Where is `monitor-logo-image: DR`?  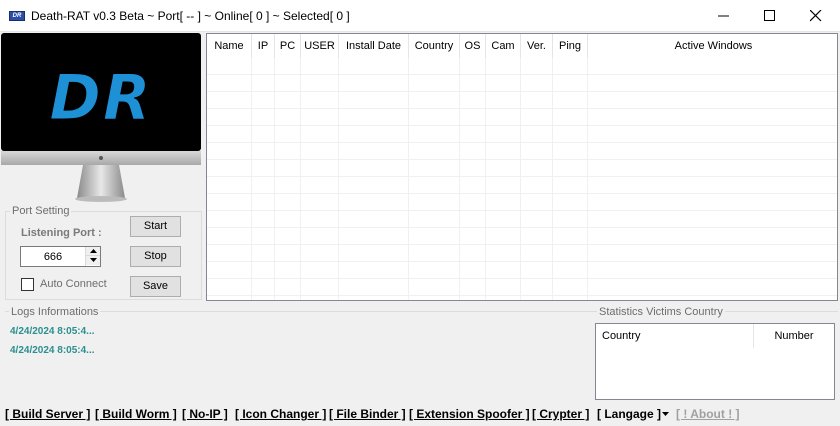
monitor-logo-image: DR is located at coordinates (101, 117).